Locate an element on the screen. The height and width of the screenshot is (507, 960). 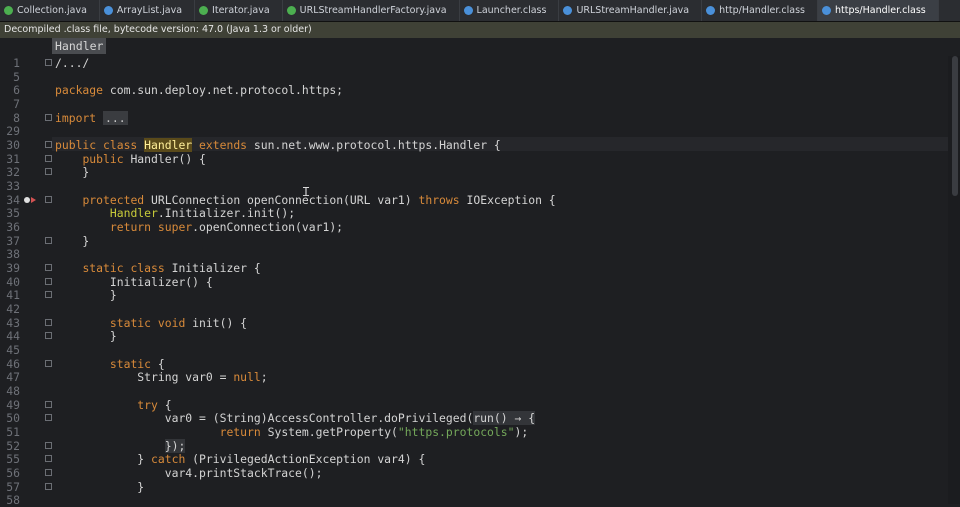
code-line: 5 is located at coordinates (474, 77).